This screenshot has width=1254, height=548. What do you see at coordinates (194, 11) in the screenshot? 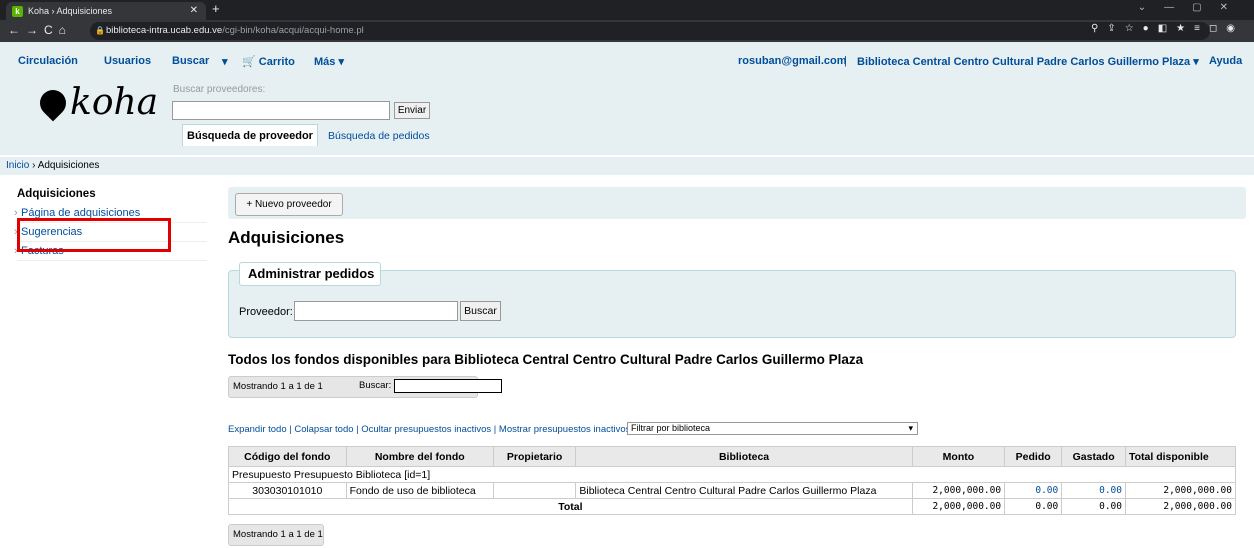
I see `close-tab-icon: ✕` at bounding box center [194, 11].